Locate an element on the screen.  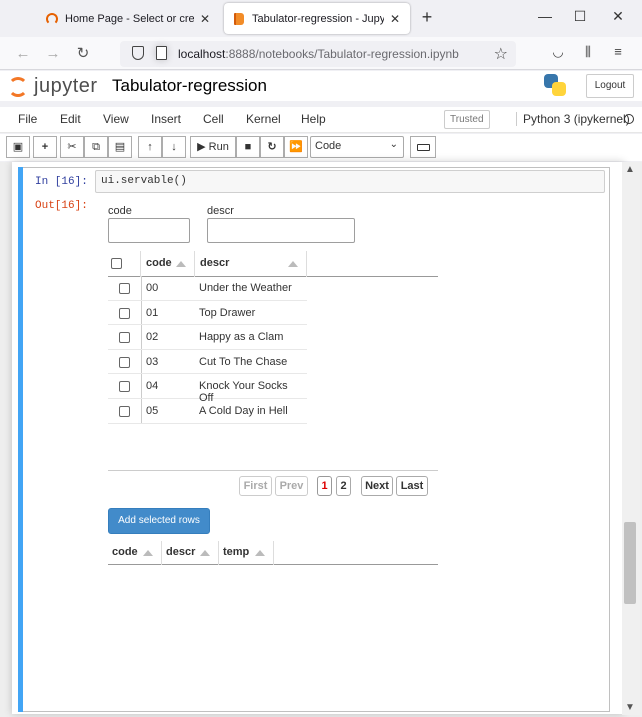
select-all-checkbox is located at coordinates (116, 263).